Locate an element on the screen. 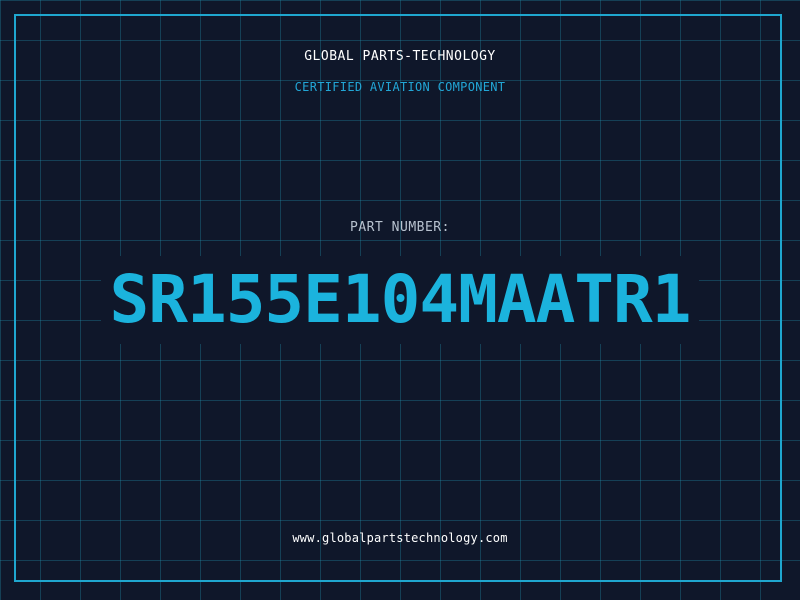  brand-title: GLOBAL PARTS-TECHNOLOGY is located at coordinates (400, 56).